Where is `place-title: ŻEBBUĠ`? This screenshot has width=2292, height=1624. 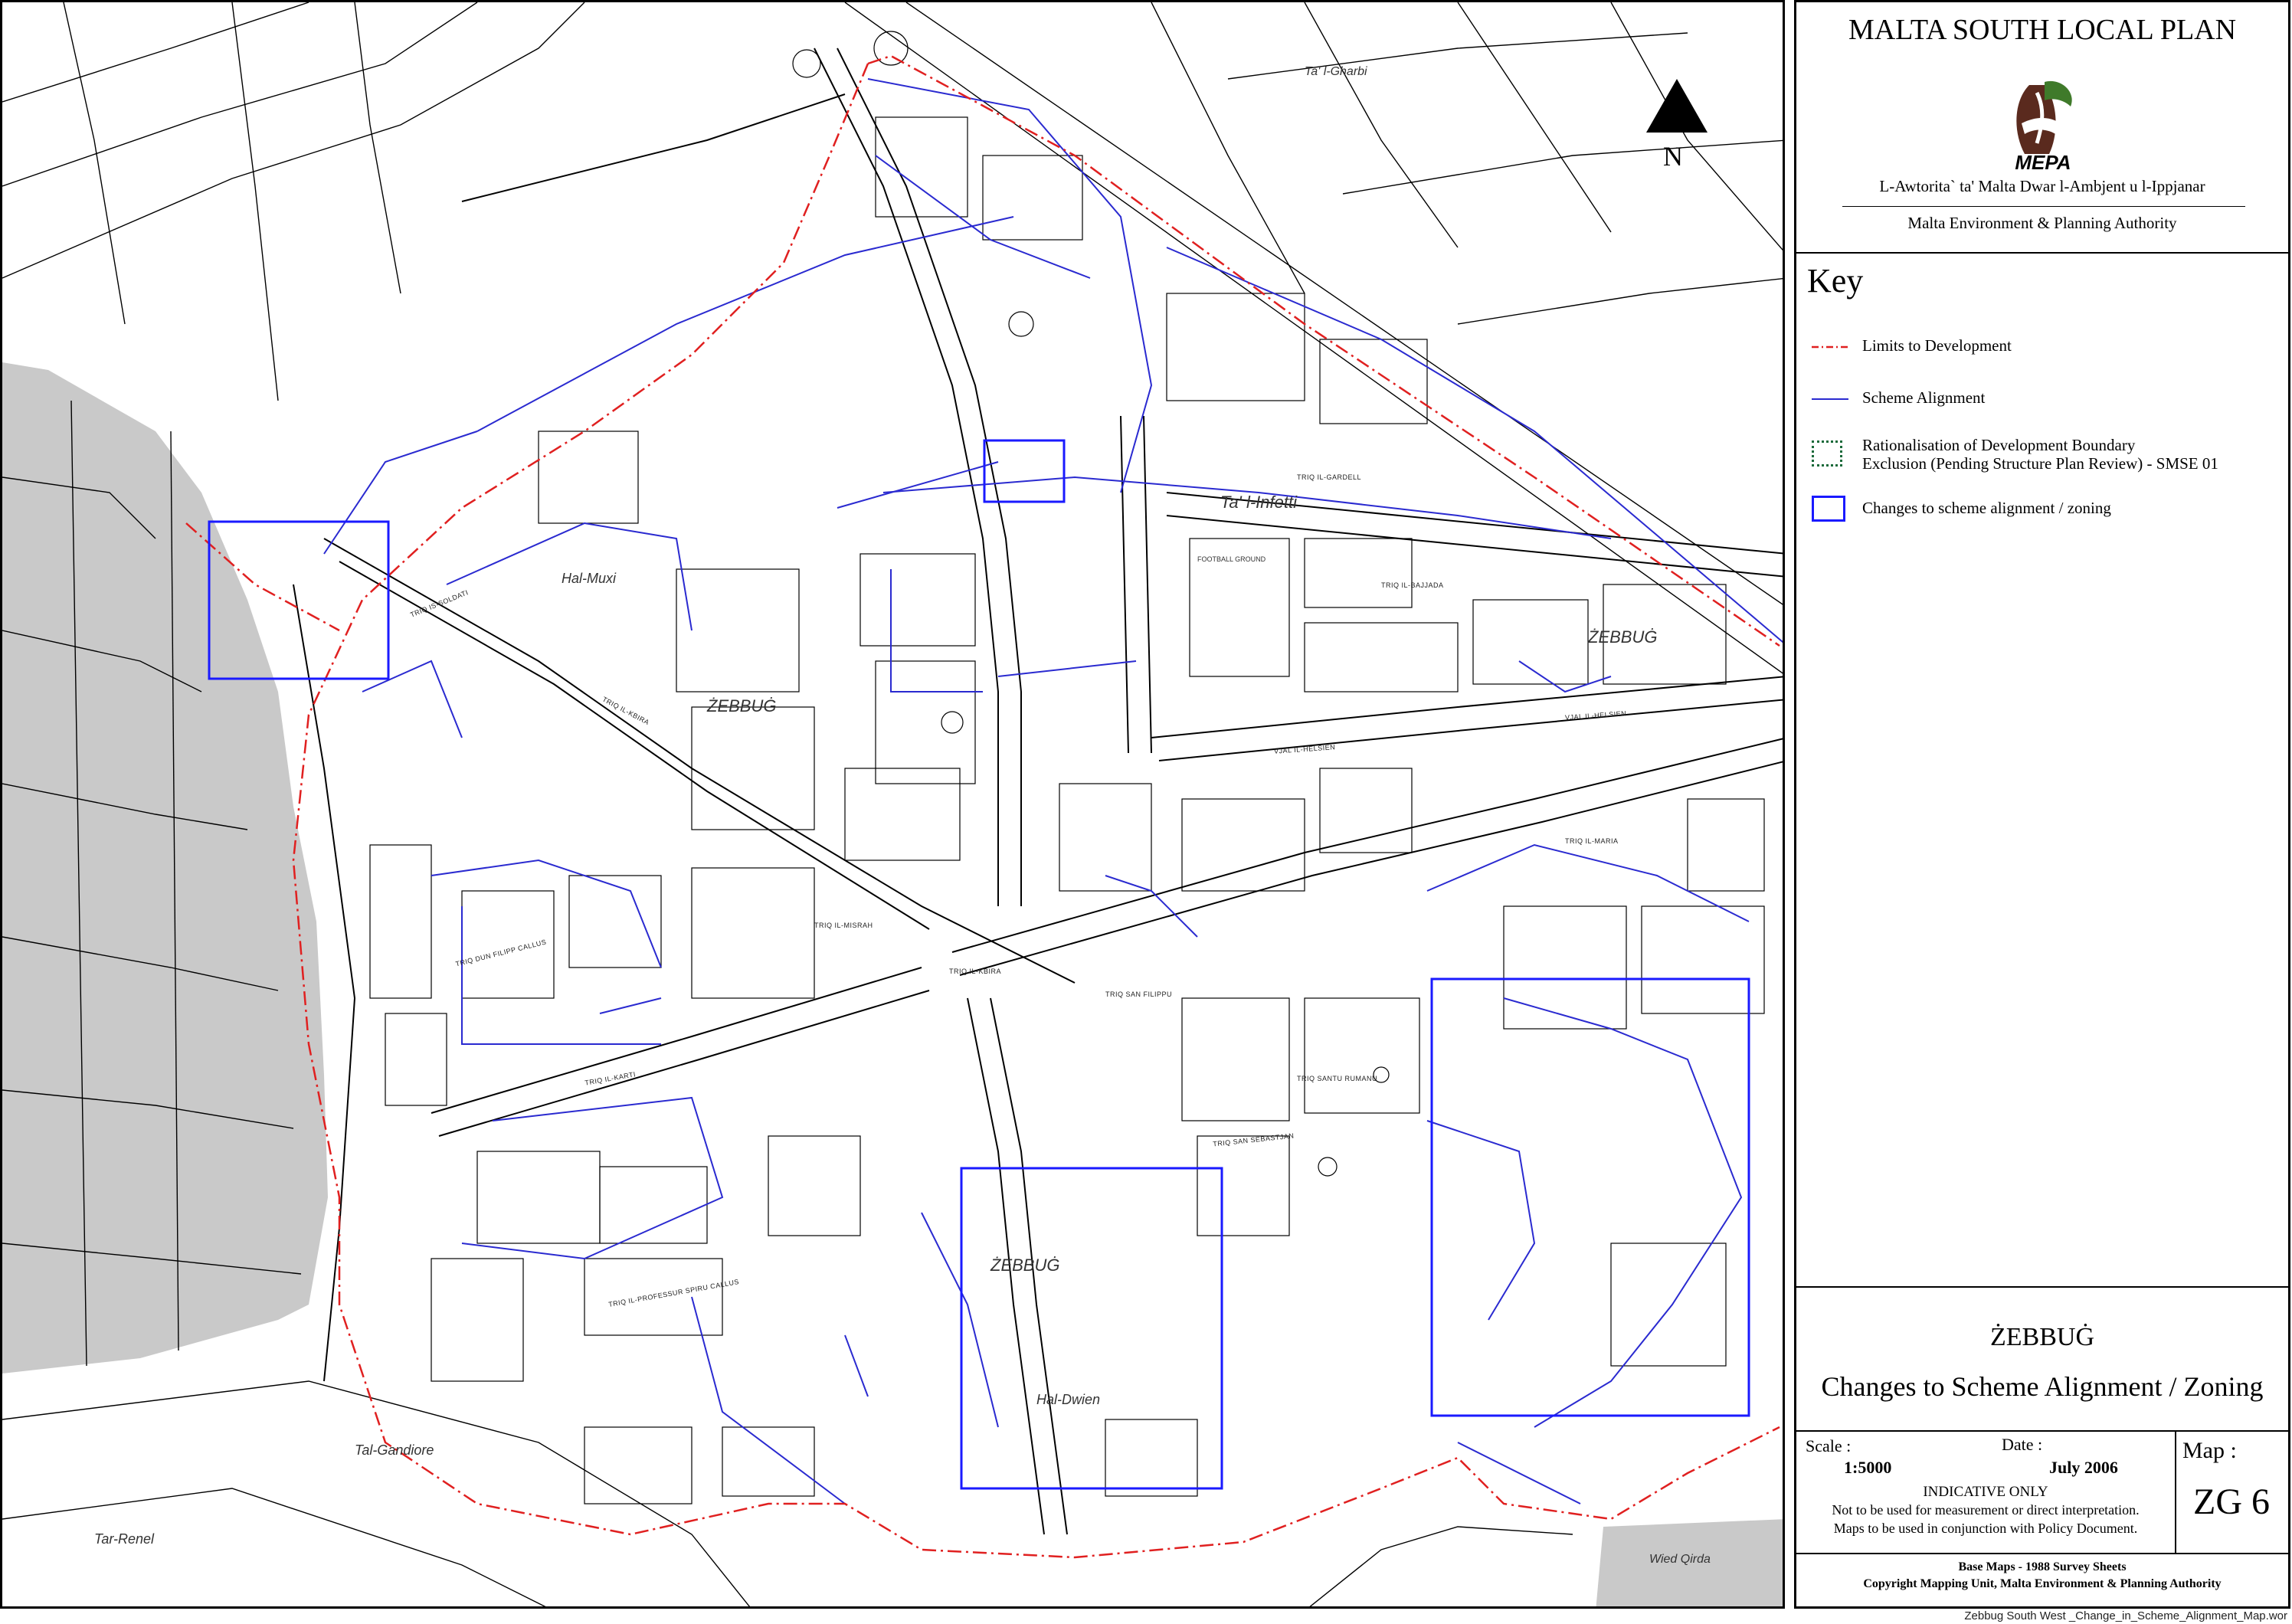
place-title: ŻEBBUĠ is located at coordinates (2042, 1337).